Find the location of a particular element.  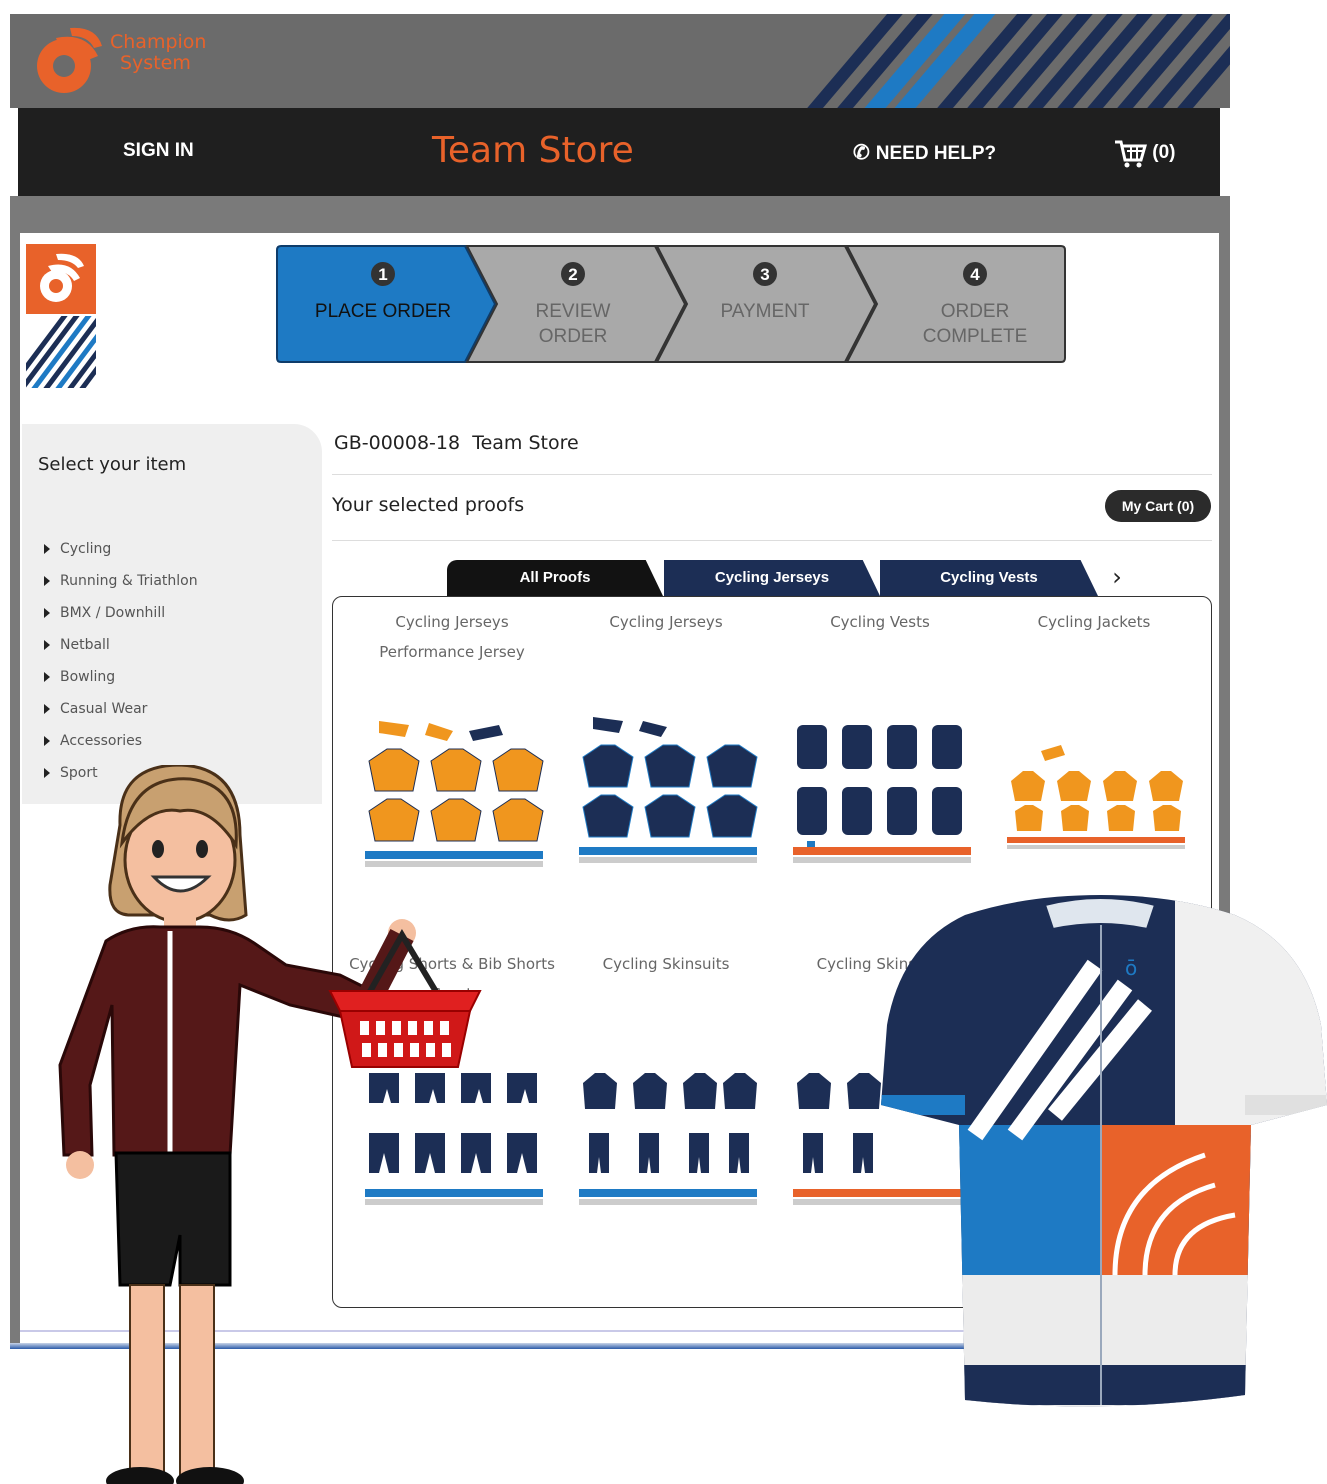

proof-card: Cycling Jerseys is located at coordinates (666, 741).